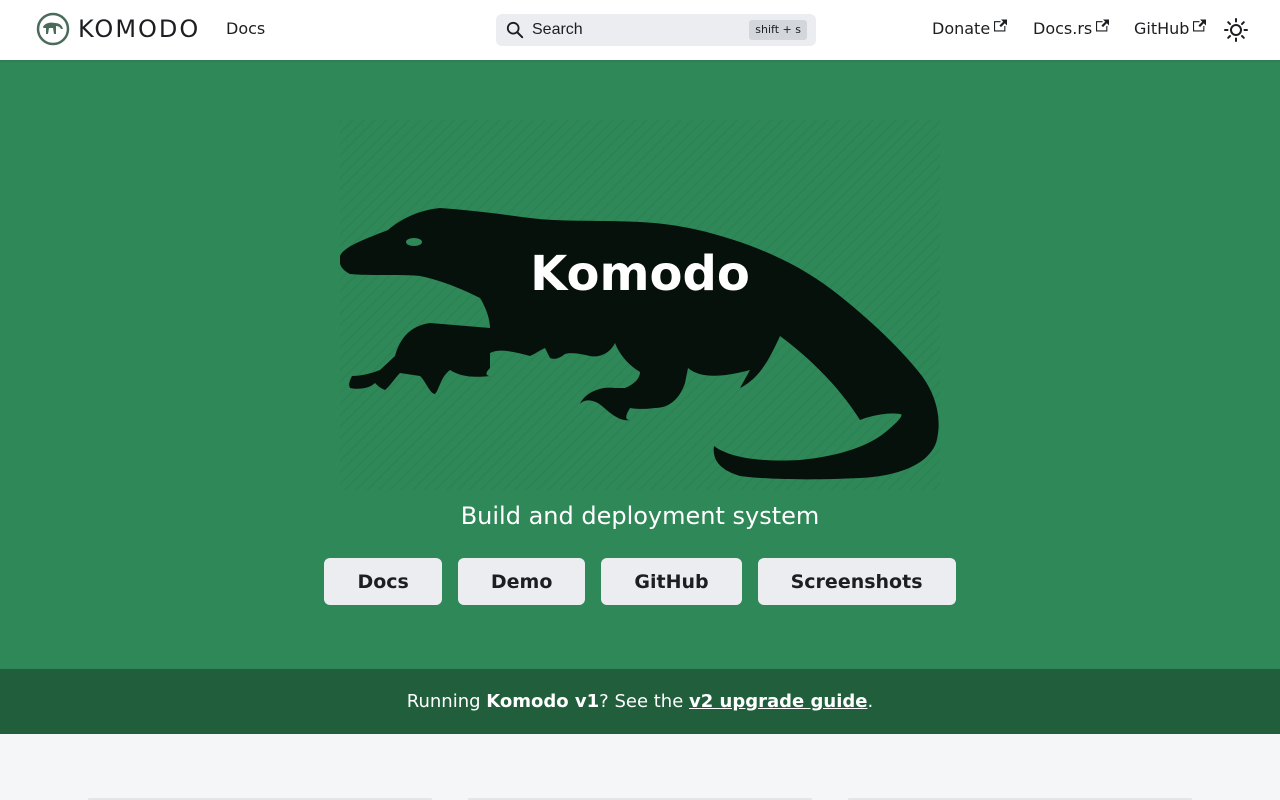 The height and width of the screenshot is (800, 1280). I want to click on hero-subtitle: Build and deployment system, so click(640, 516).